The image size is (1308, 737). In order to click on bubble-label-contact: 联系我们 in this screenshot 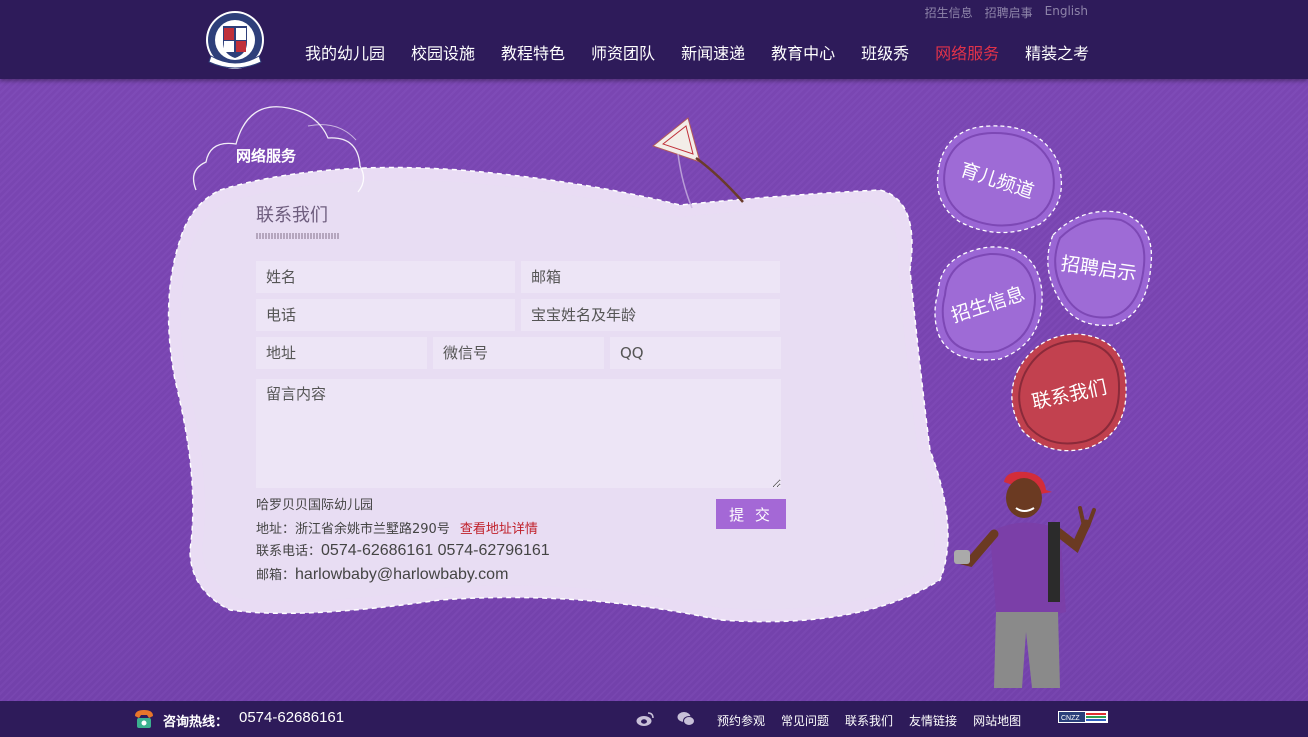, I will do `click(1069, 394)`.